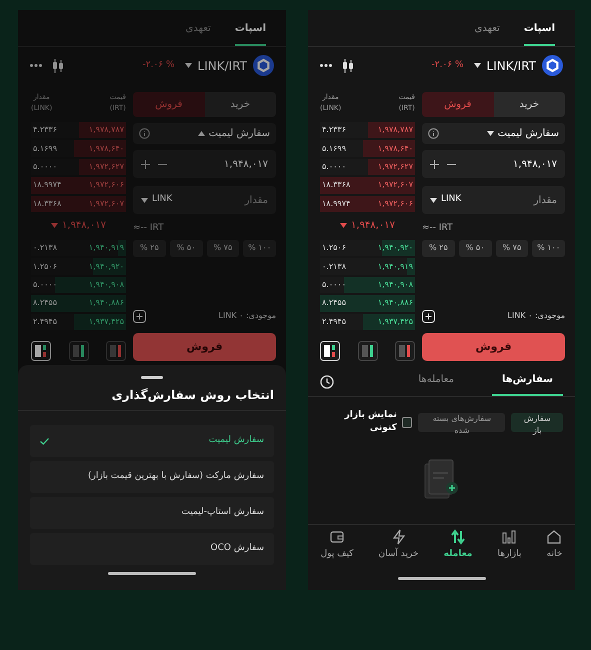 This screenshot has width=591, height=650. Describe the element at coordinates (333, 303) in the screenshot. I see `order-amount: ۸.۲۴۵۵` at that location.